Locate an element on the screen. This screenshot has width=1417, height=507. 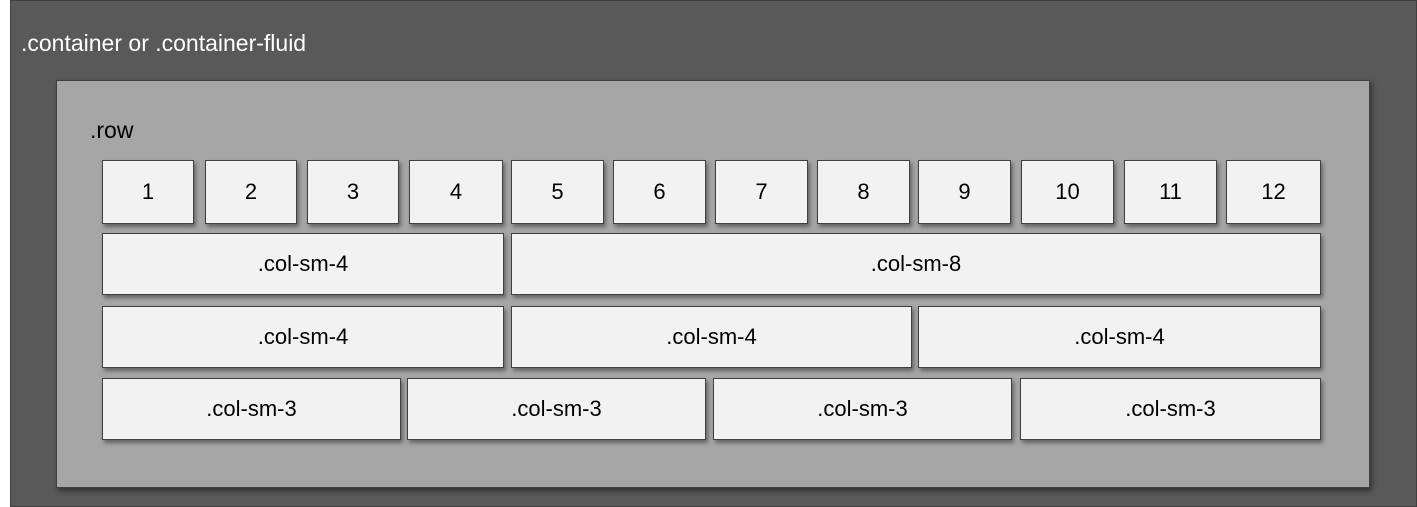
grid-number-11: 11 is located at coordinates (1170, 192).